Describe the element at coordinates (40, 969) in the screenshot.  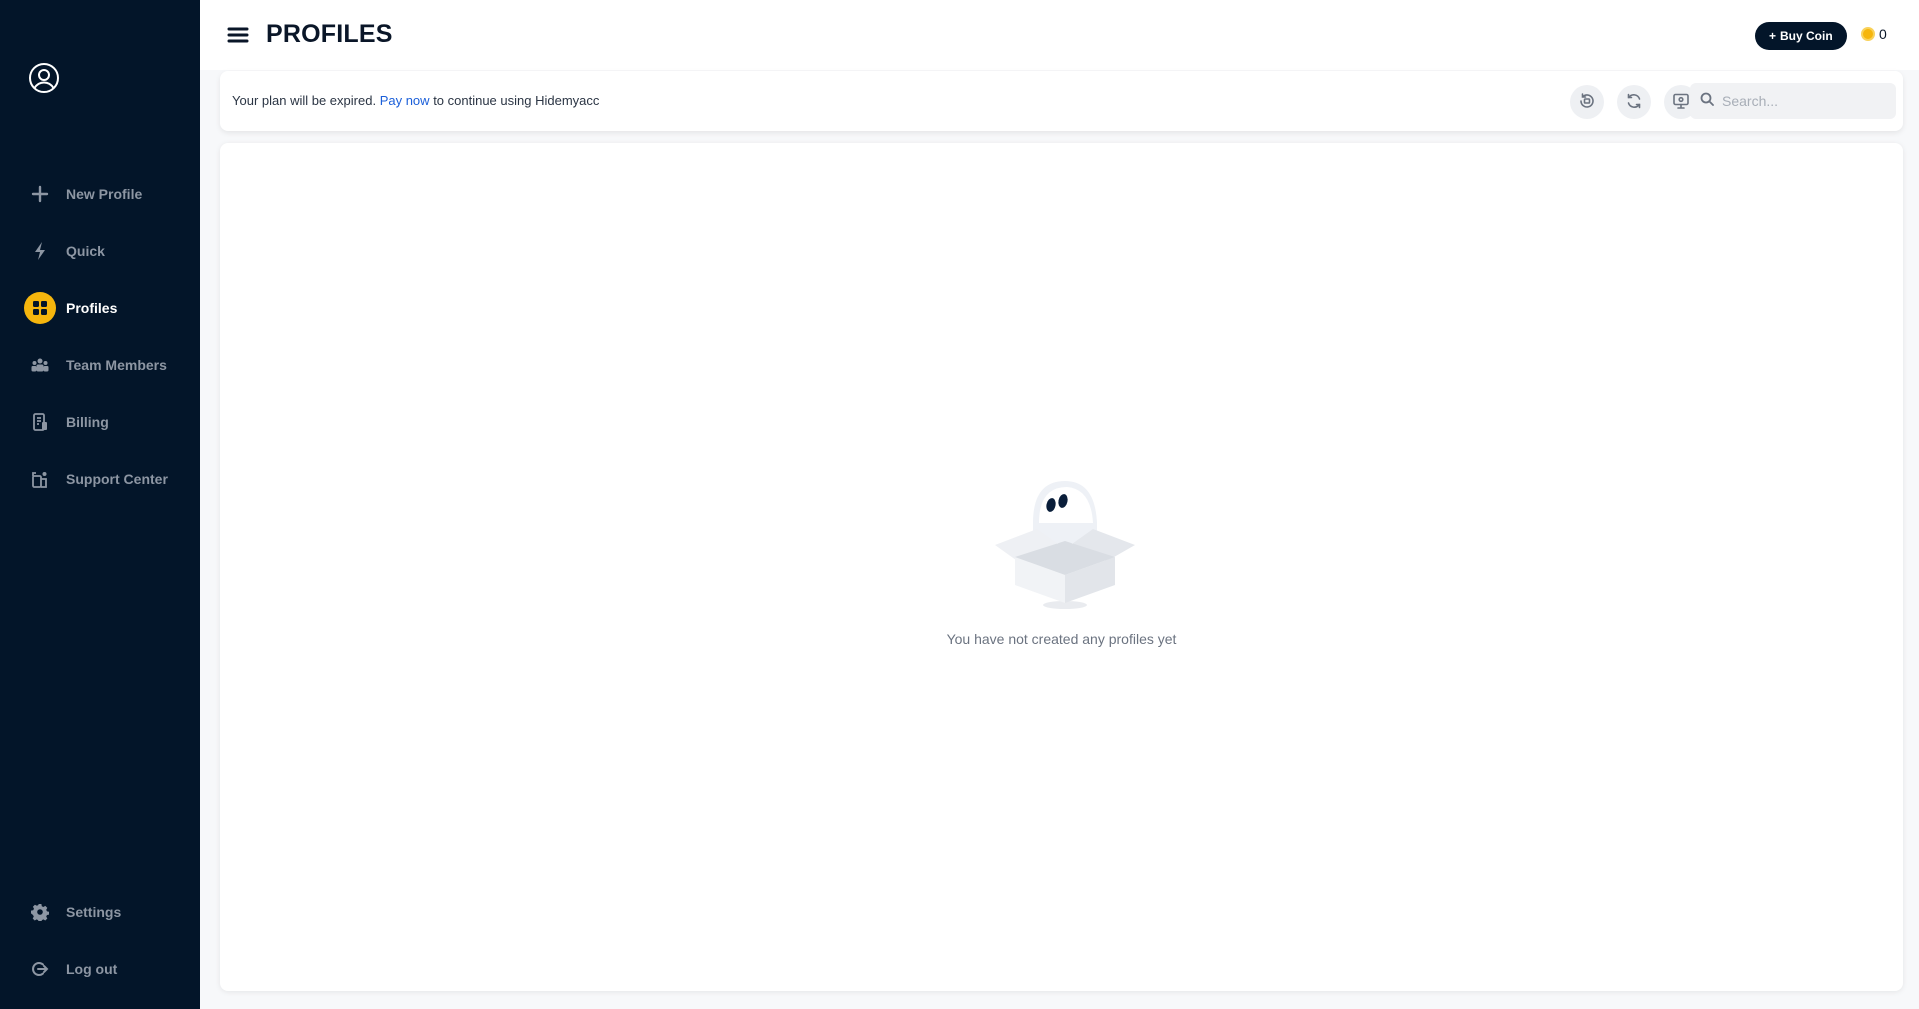
I see `logout-icon` at that location.